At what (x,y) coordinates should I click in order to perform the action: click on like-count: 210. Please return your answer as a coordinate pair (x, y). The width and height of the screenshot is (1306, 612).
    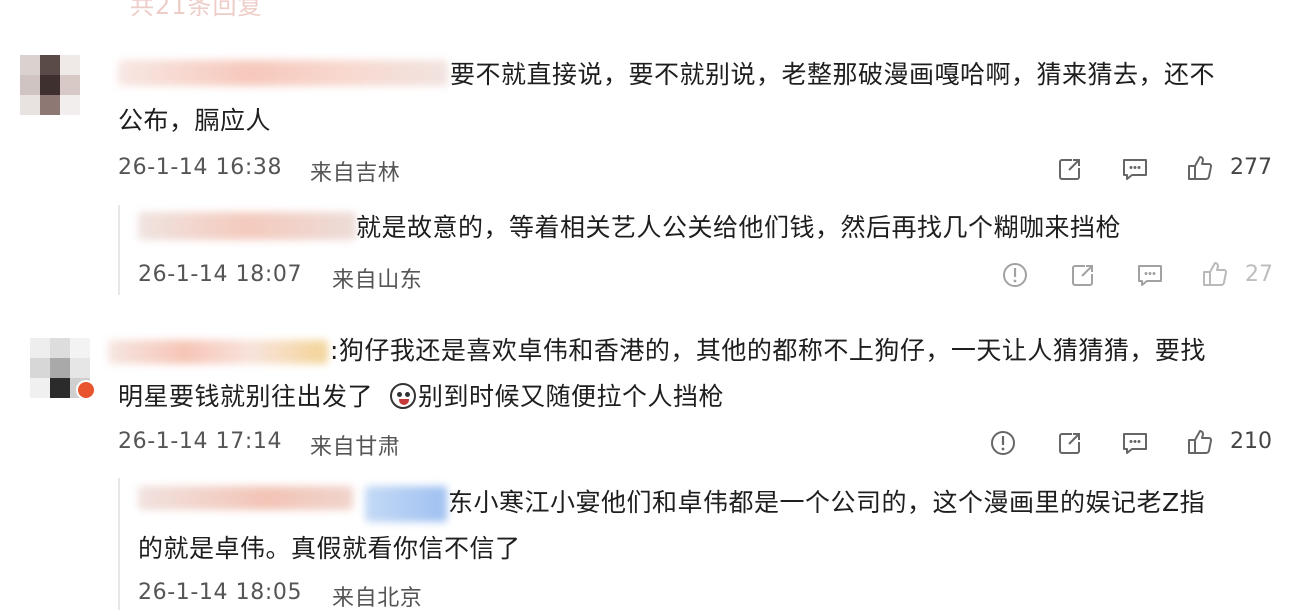
    Looking at the image, I should click on (1251, 441).